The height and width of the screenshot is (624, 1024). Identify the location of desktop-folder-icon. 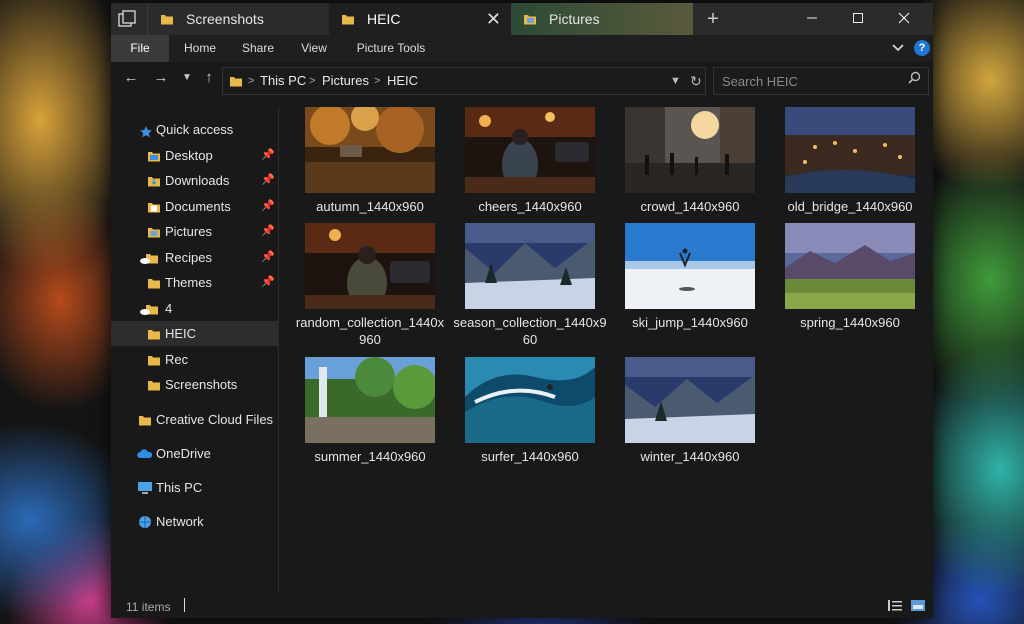
(154, 157).